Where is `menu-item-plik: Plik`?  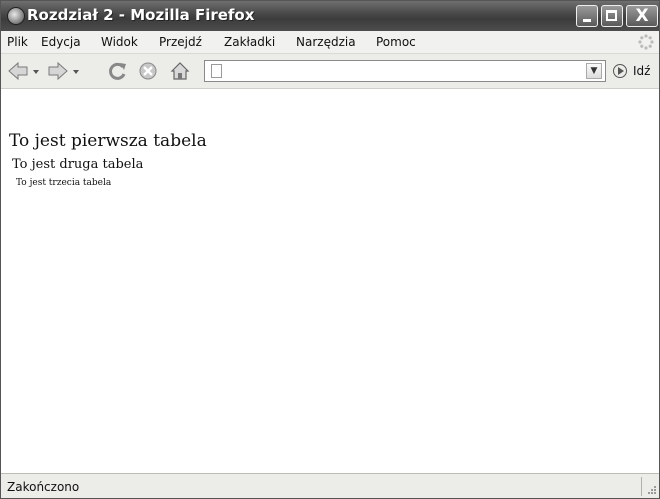
menu-item-plik: Plik is located at coordinates (17, 42).